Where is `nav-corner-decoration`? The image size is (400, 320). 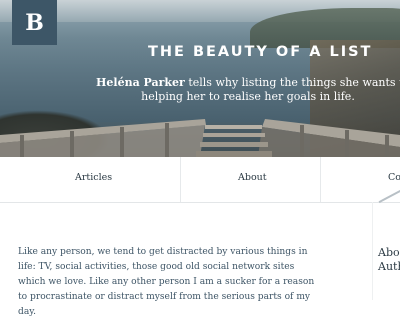
nav-corner-decoration is located at coordinates (389, 196).